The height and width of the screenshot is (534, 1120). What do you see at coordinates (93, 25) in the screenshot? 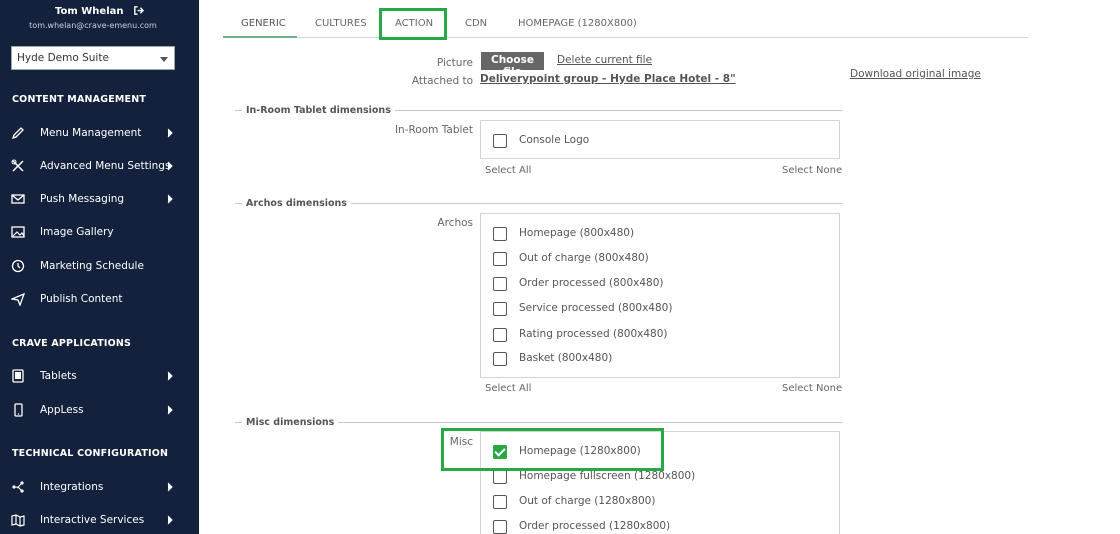
I see `user-email: tom.whelan@crave-emenu.com` at bounding box center [93, 25].